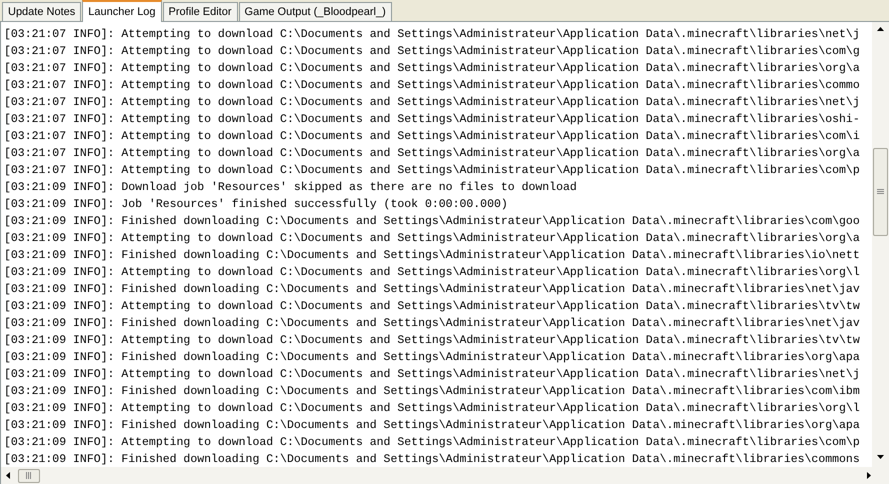 This screenshot has height=484, width=889. I want to click on tab: Profile Editor, so click(200, 11).